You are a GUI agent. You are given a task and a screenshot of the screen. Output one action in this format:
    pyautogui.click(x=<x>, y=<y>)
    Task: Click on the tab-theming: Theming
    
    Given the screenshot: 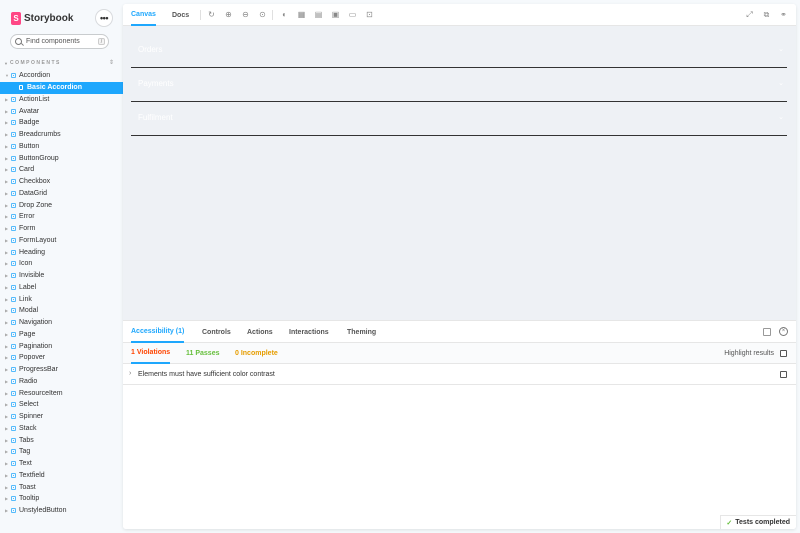 What is the action you would take?
    pyautogui.click(x=361, y=332)
    